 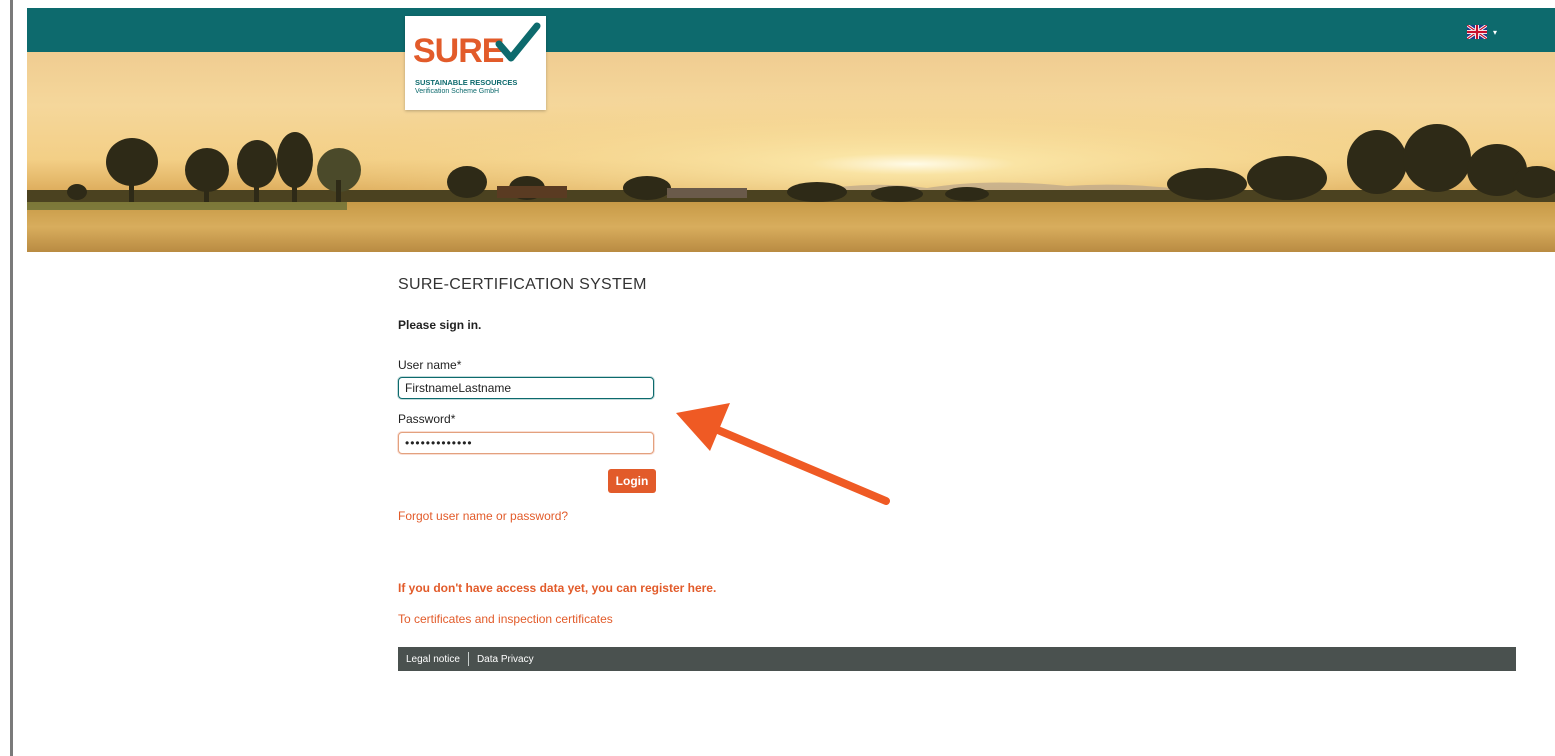 I want to click on logo-wordmark: SURE, so click(x=458, y=51).